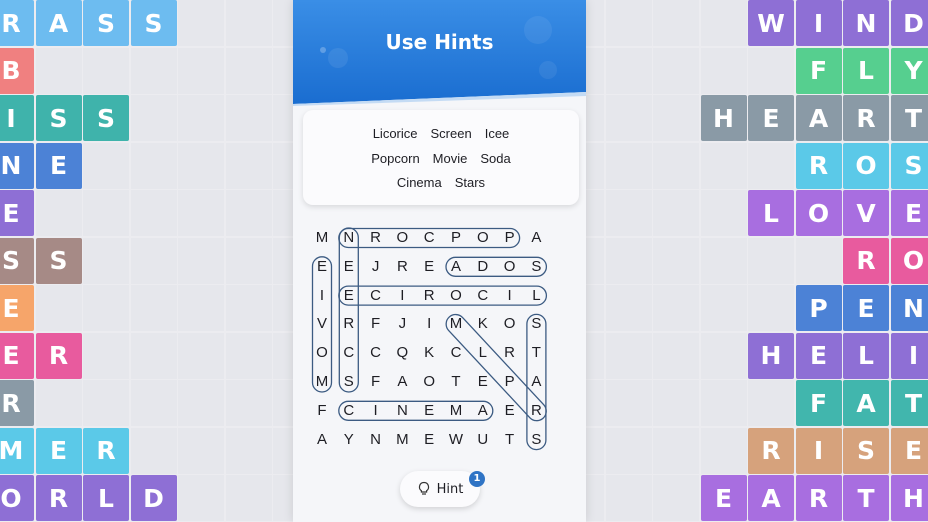 Image resolution: width=928 pixels, height=522 pixels. I want to click on grid-letter: Q, so click(402, 353).